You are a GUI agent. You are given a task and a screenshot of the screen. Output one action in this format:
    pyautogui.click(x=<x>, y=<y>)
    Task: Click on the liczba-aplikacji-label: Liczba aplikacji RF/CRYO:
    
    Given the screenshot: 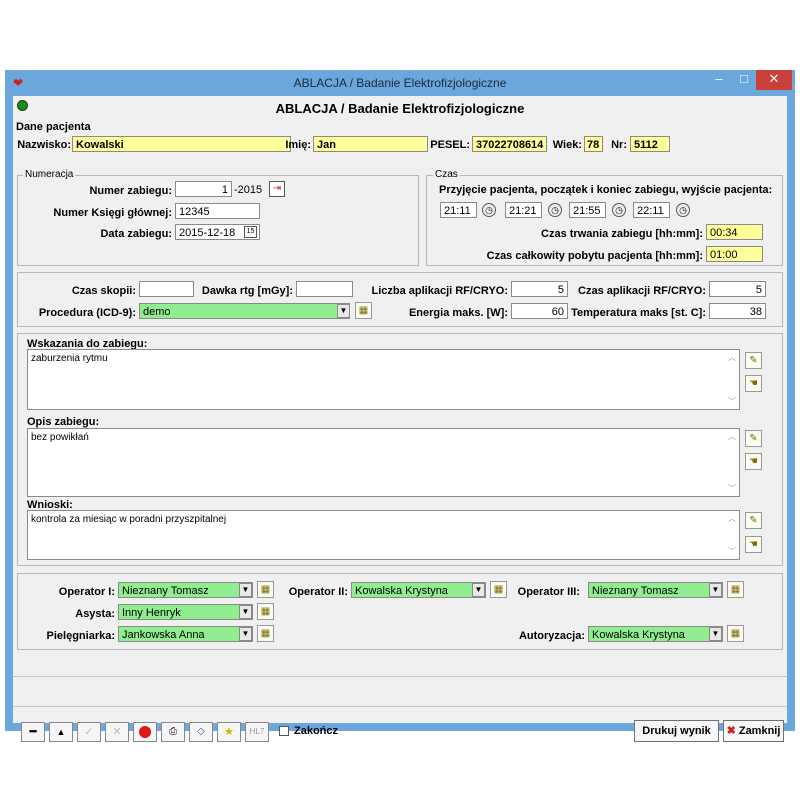 What is the action you would take?
    pyautogui.click(x=439, y=291)
    